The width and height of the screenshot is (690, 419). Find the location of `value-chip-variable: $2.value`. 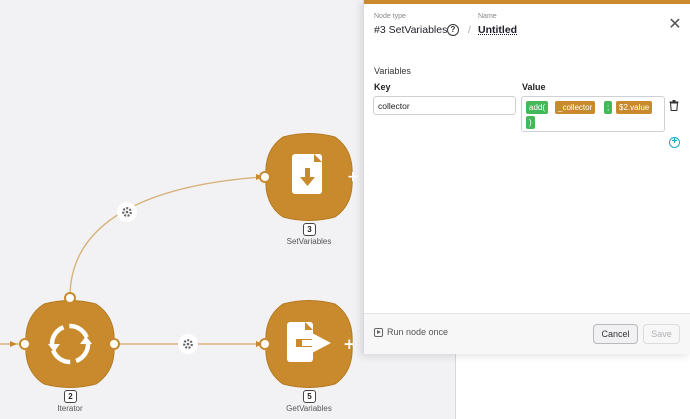

value-chip-variable: $2.value is located at coordinates (634, 107).